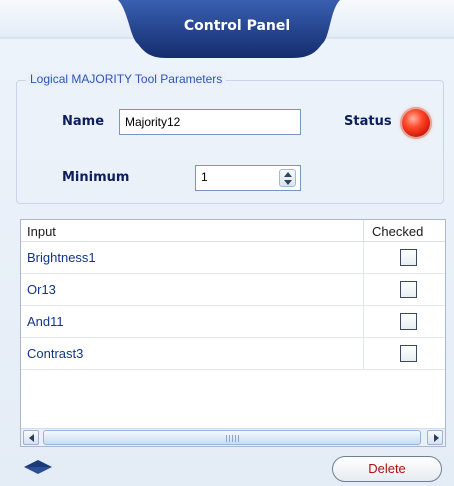  I want to click on scrollbar-thumb, so click(232, 437).